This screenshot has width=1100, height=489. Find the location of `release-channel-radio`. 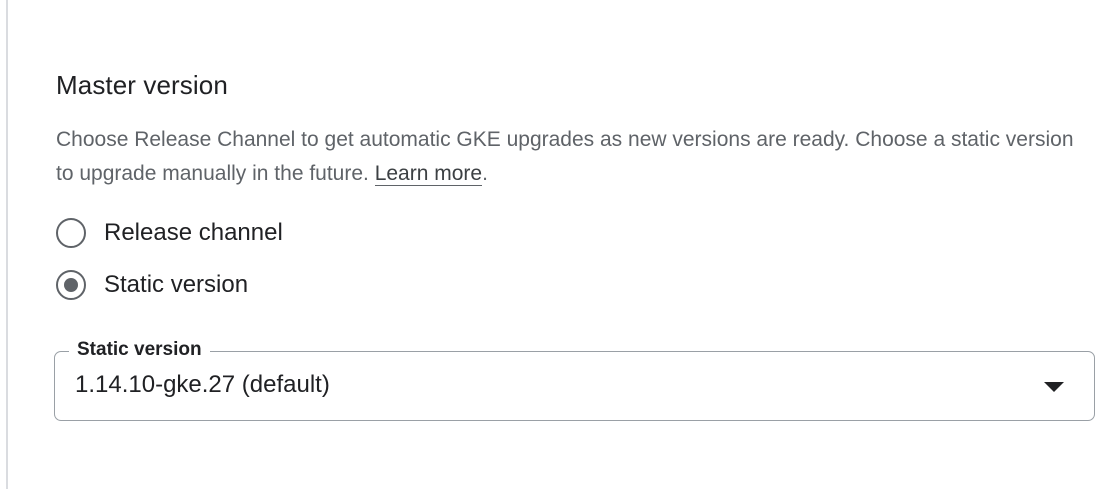

release-channel-radio is located at coordinates (71, 233).